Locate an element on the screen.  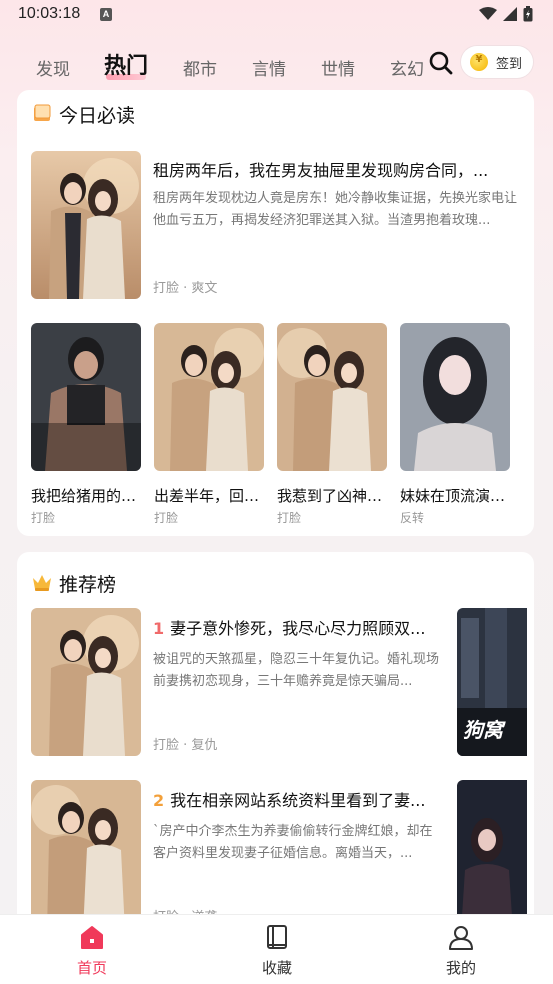
status-time: 10:03:18 is located at coordinates (49, 13).